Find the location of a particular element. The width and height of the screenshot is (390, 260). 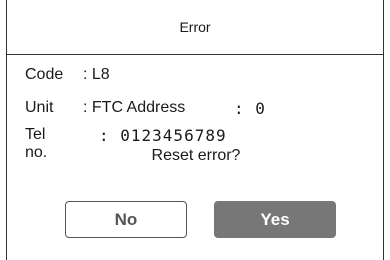

dialog-title: Error is located at coordinates (195, 27).